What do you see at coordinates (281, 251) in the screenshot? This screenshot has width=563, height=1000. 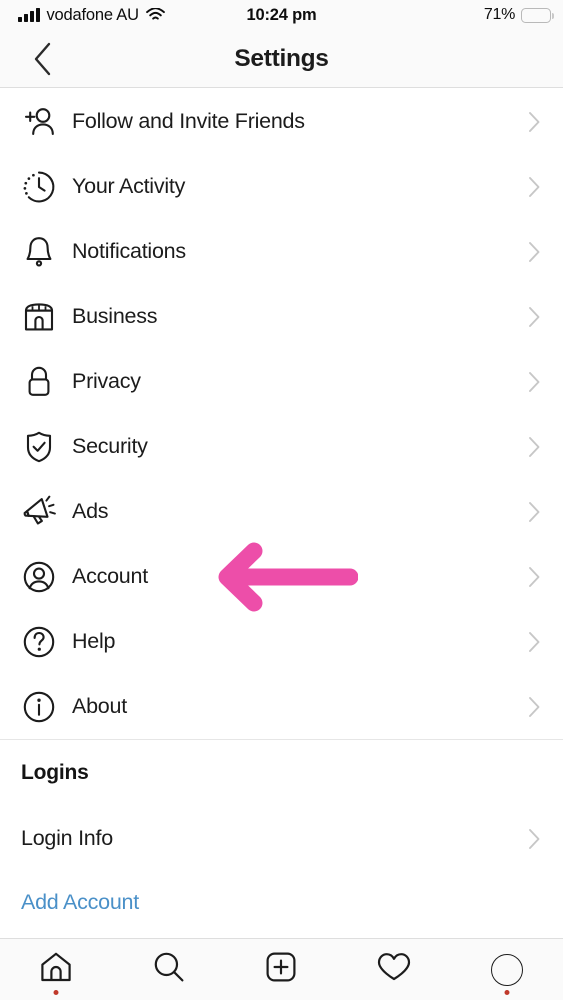 I see `settings-row-notifications: Notifications` at bounding box center [281, 251].